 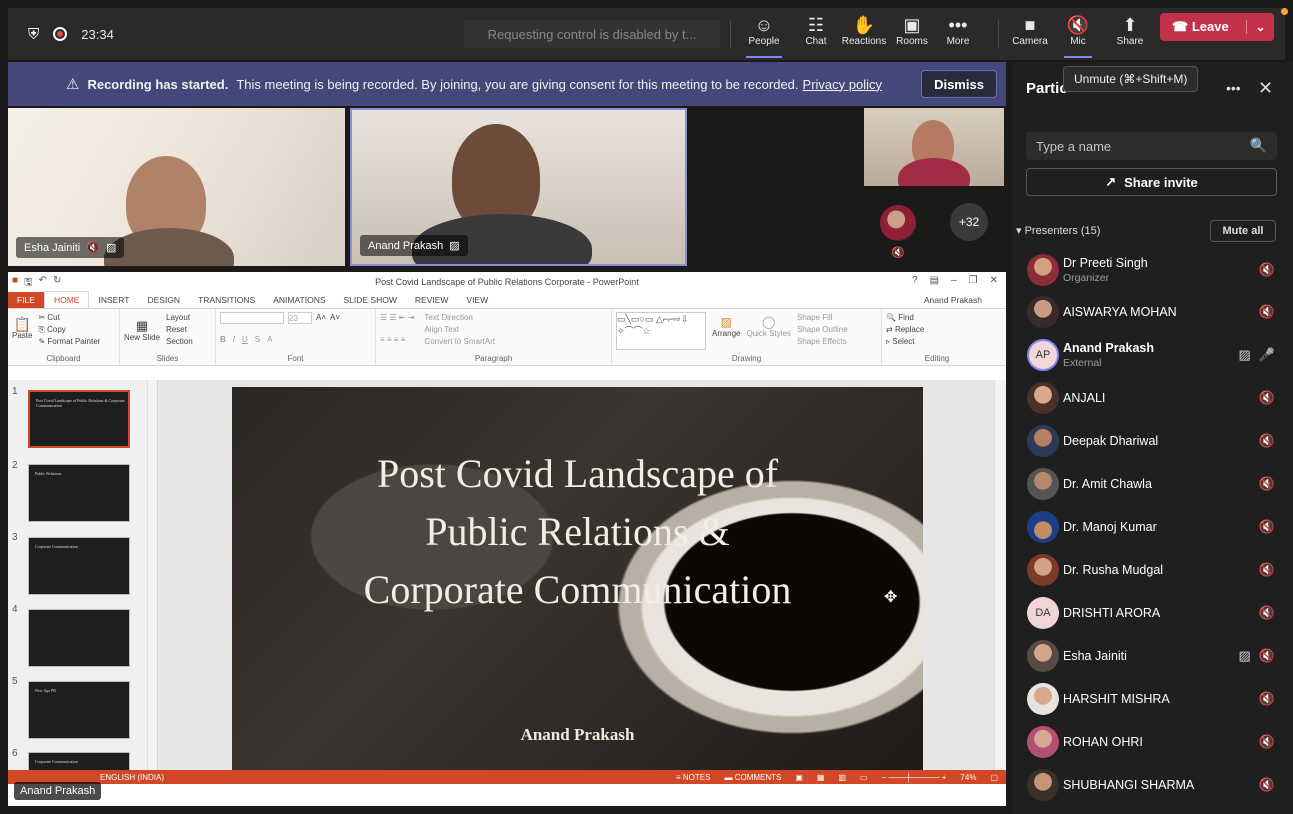 What do you see at coordinates (321, 318) in the screenshot?
I see `grow-font-icon: A˄` at bounding box center [321, 318].